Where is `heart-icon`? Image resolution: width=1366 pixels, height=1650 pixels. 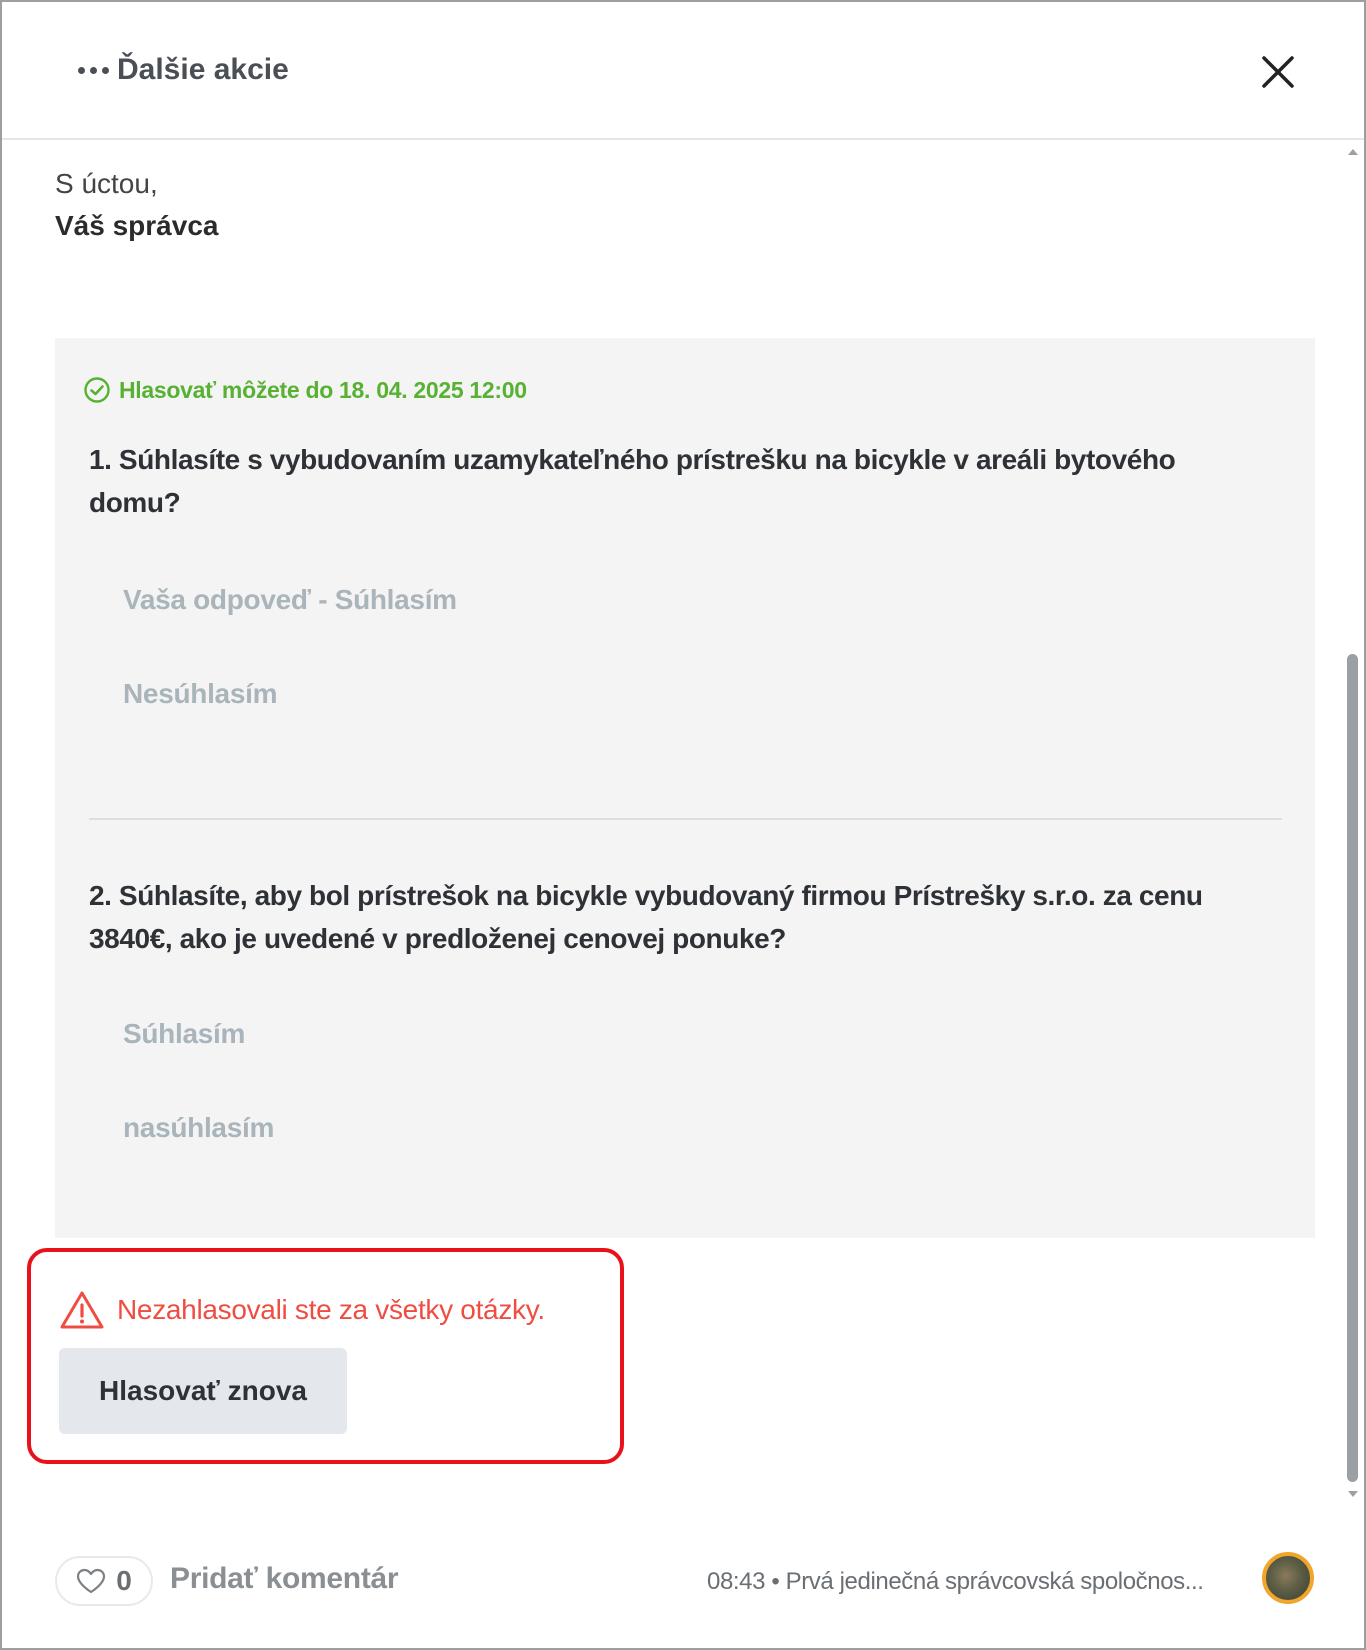 heart-icon is located at coordinates (91, 1581).